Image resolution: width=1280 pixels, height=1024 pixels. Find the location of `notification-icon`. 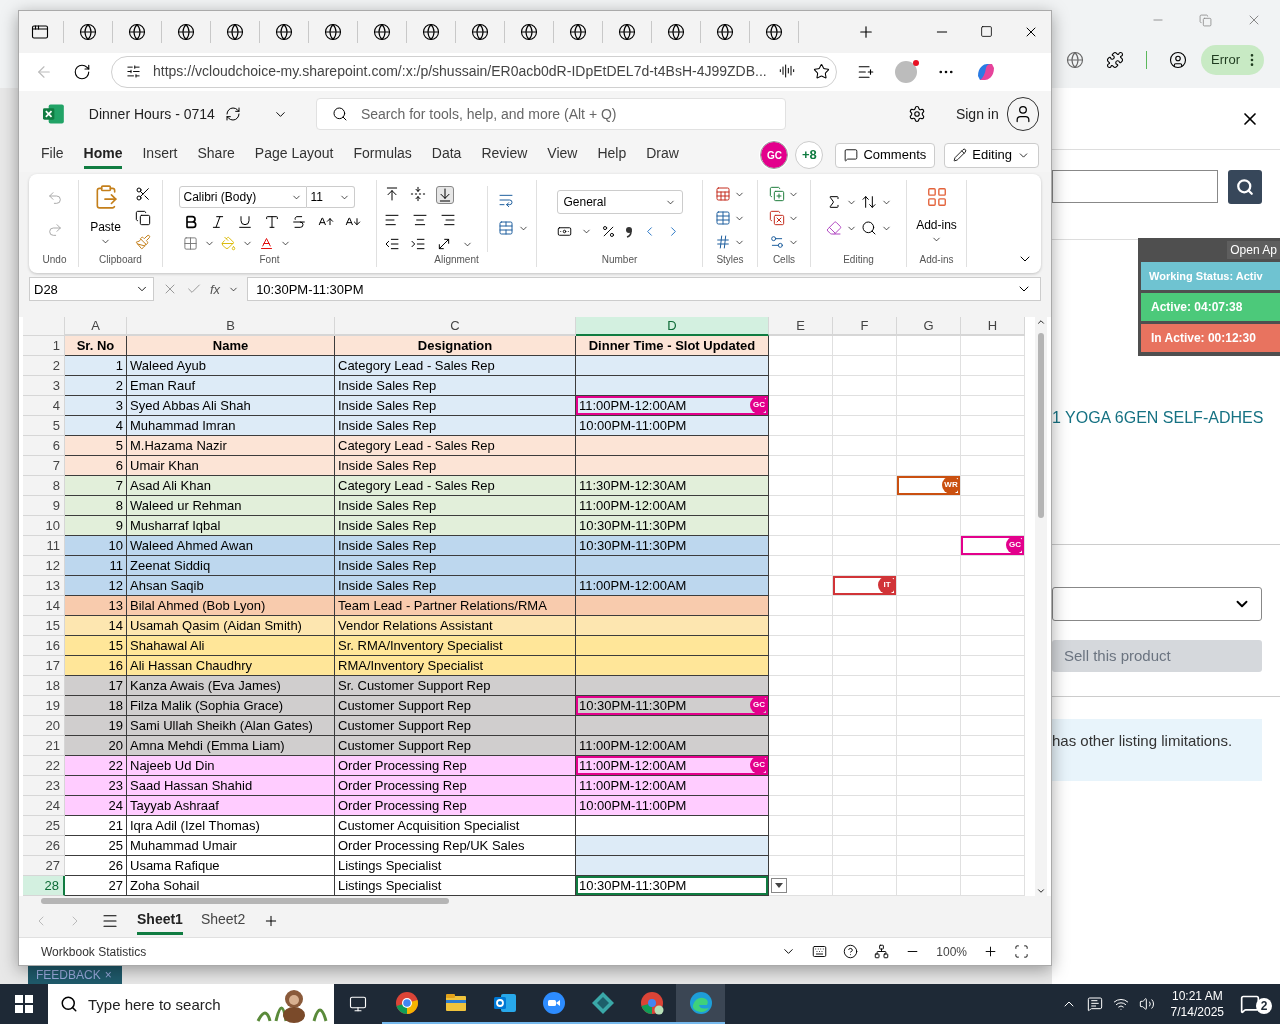

notification-icon is located at coordinates (1250, 1004).